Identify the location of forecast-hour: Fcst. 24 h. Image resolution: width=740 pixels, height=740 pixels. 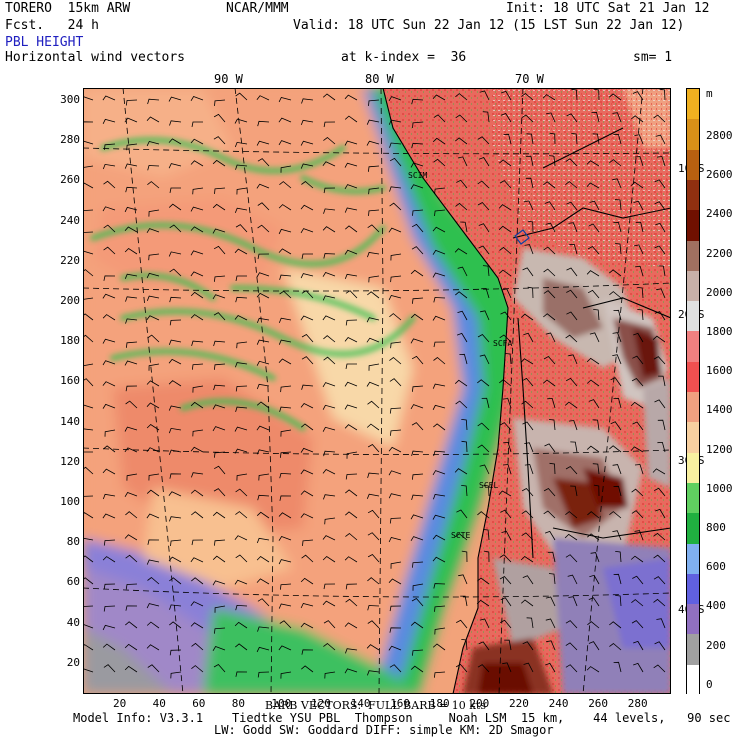
(52, 25).